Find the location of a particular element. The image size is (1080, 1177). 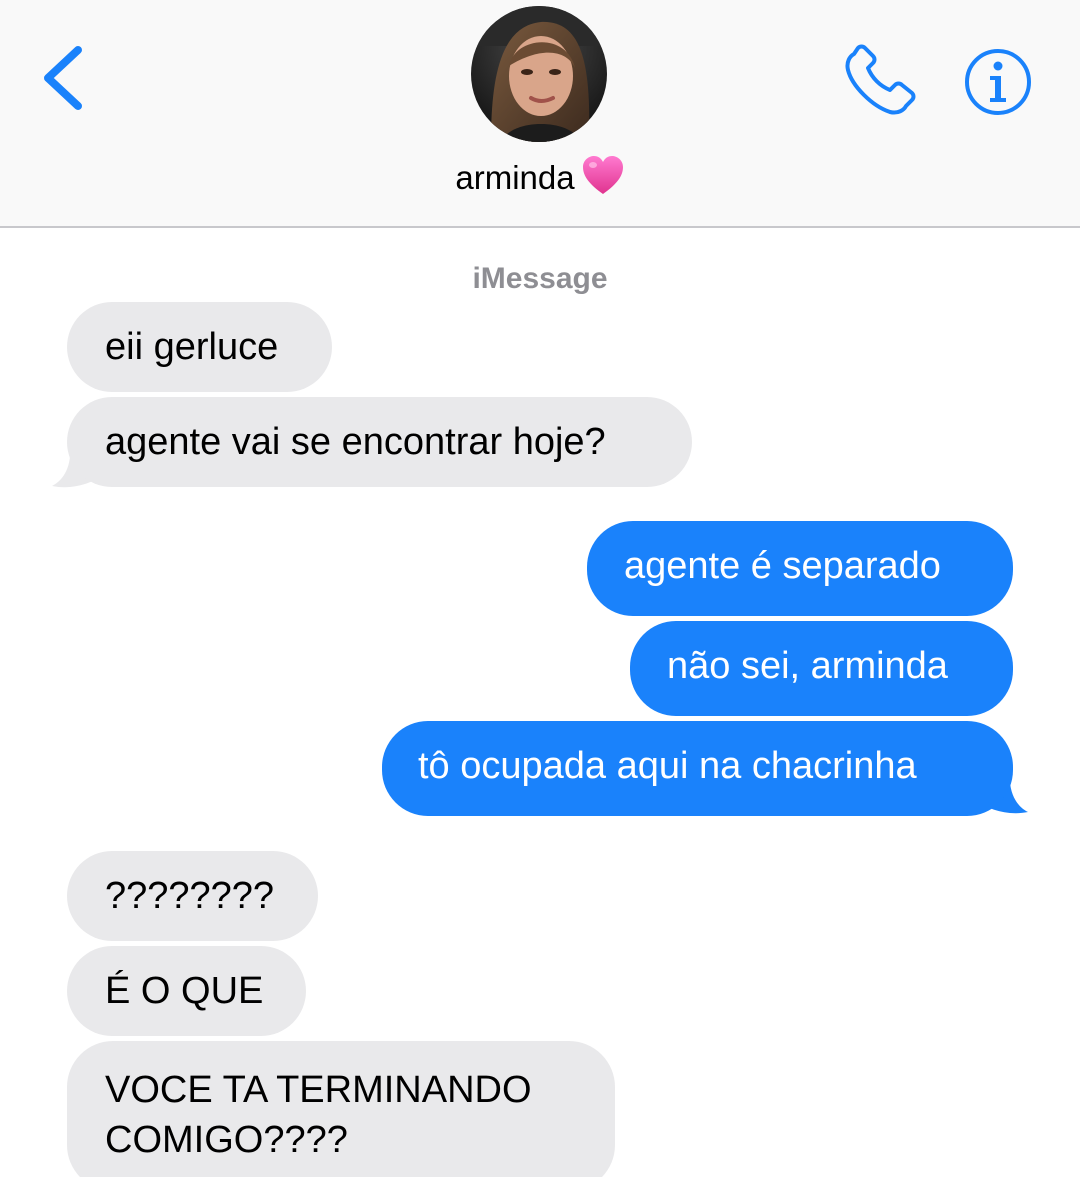

contact-photo is located at coordinates (539, 74).